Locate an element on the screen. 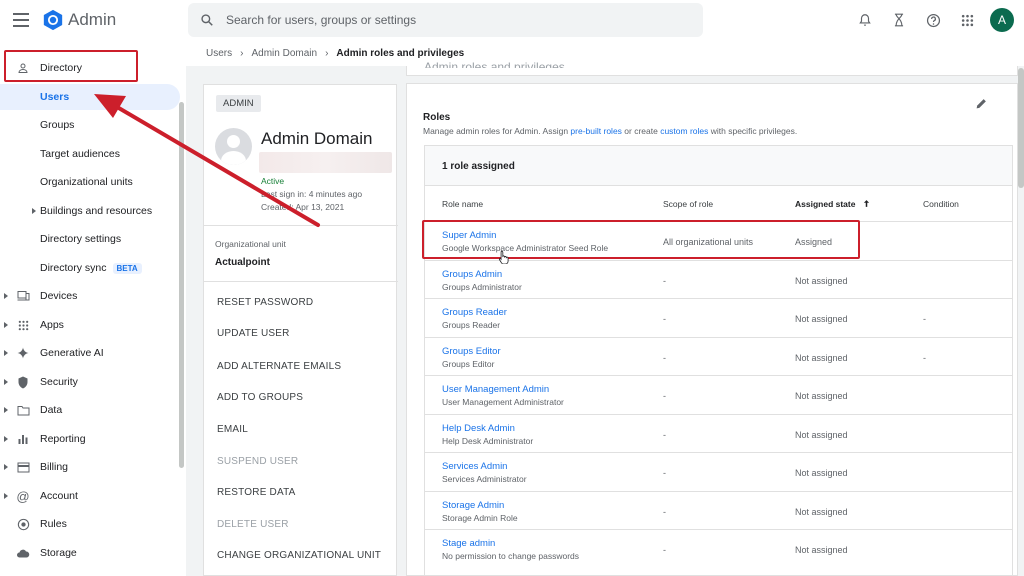 The height and width of the screenshot is (576, 1024). panel-title: Admin roles and privileges is located at coordinates (494, 64).